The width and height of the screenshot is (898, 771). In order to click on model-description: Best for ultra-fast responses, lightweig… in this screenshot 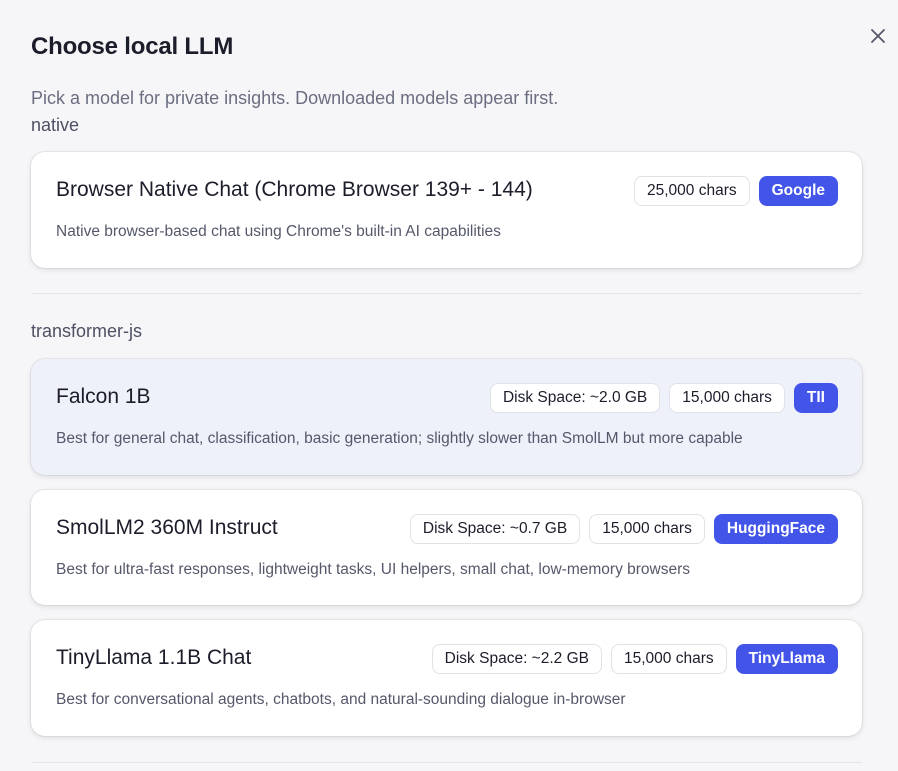, I will do `click(373, 569)`.